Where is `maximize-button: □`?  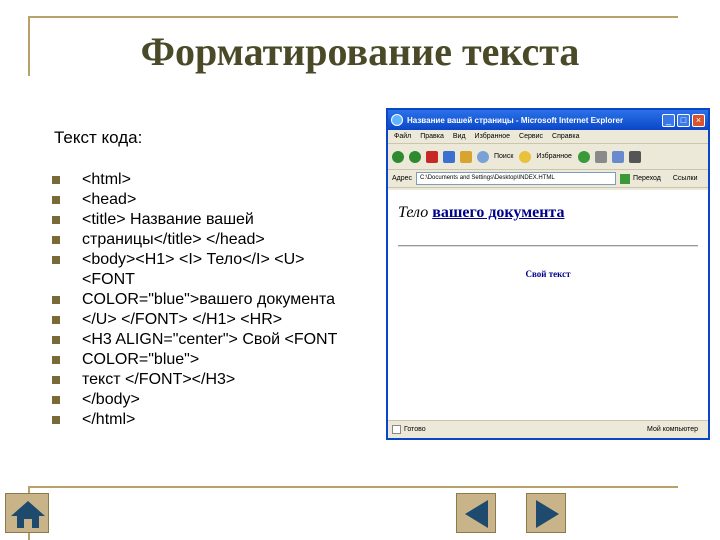 maximize-button: □ is located at coordinates (683, 120).